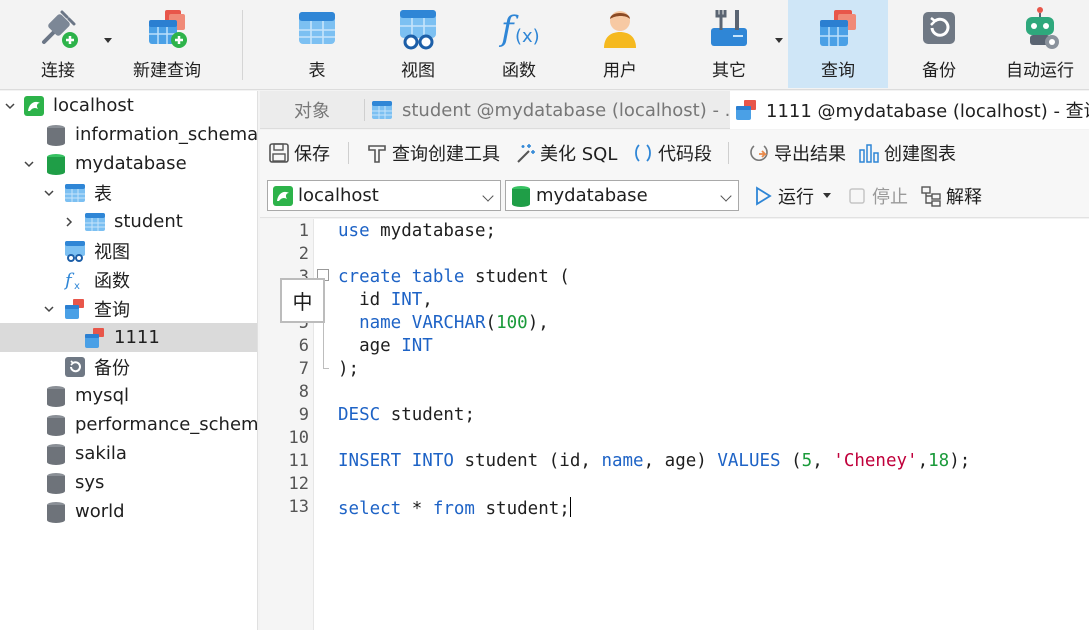 Image resolution: width=1089 pixels, height=630 pixels. I want to click on connection-select: localhost, so click(384, 195).